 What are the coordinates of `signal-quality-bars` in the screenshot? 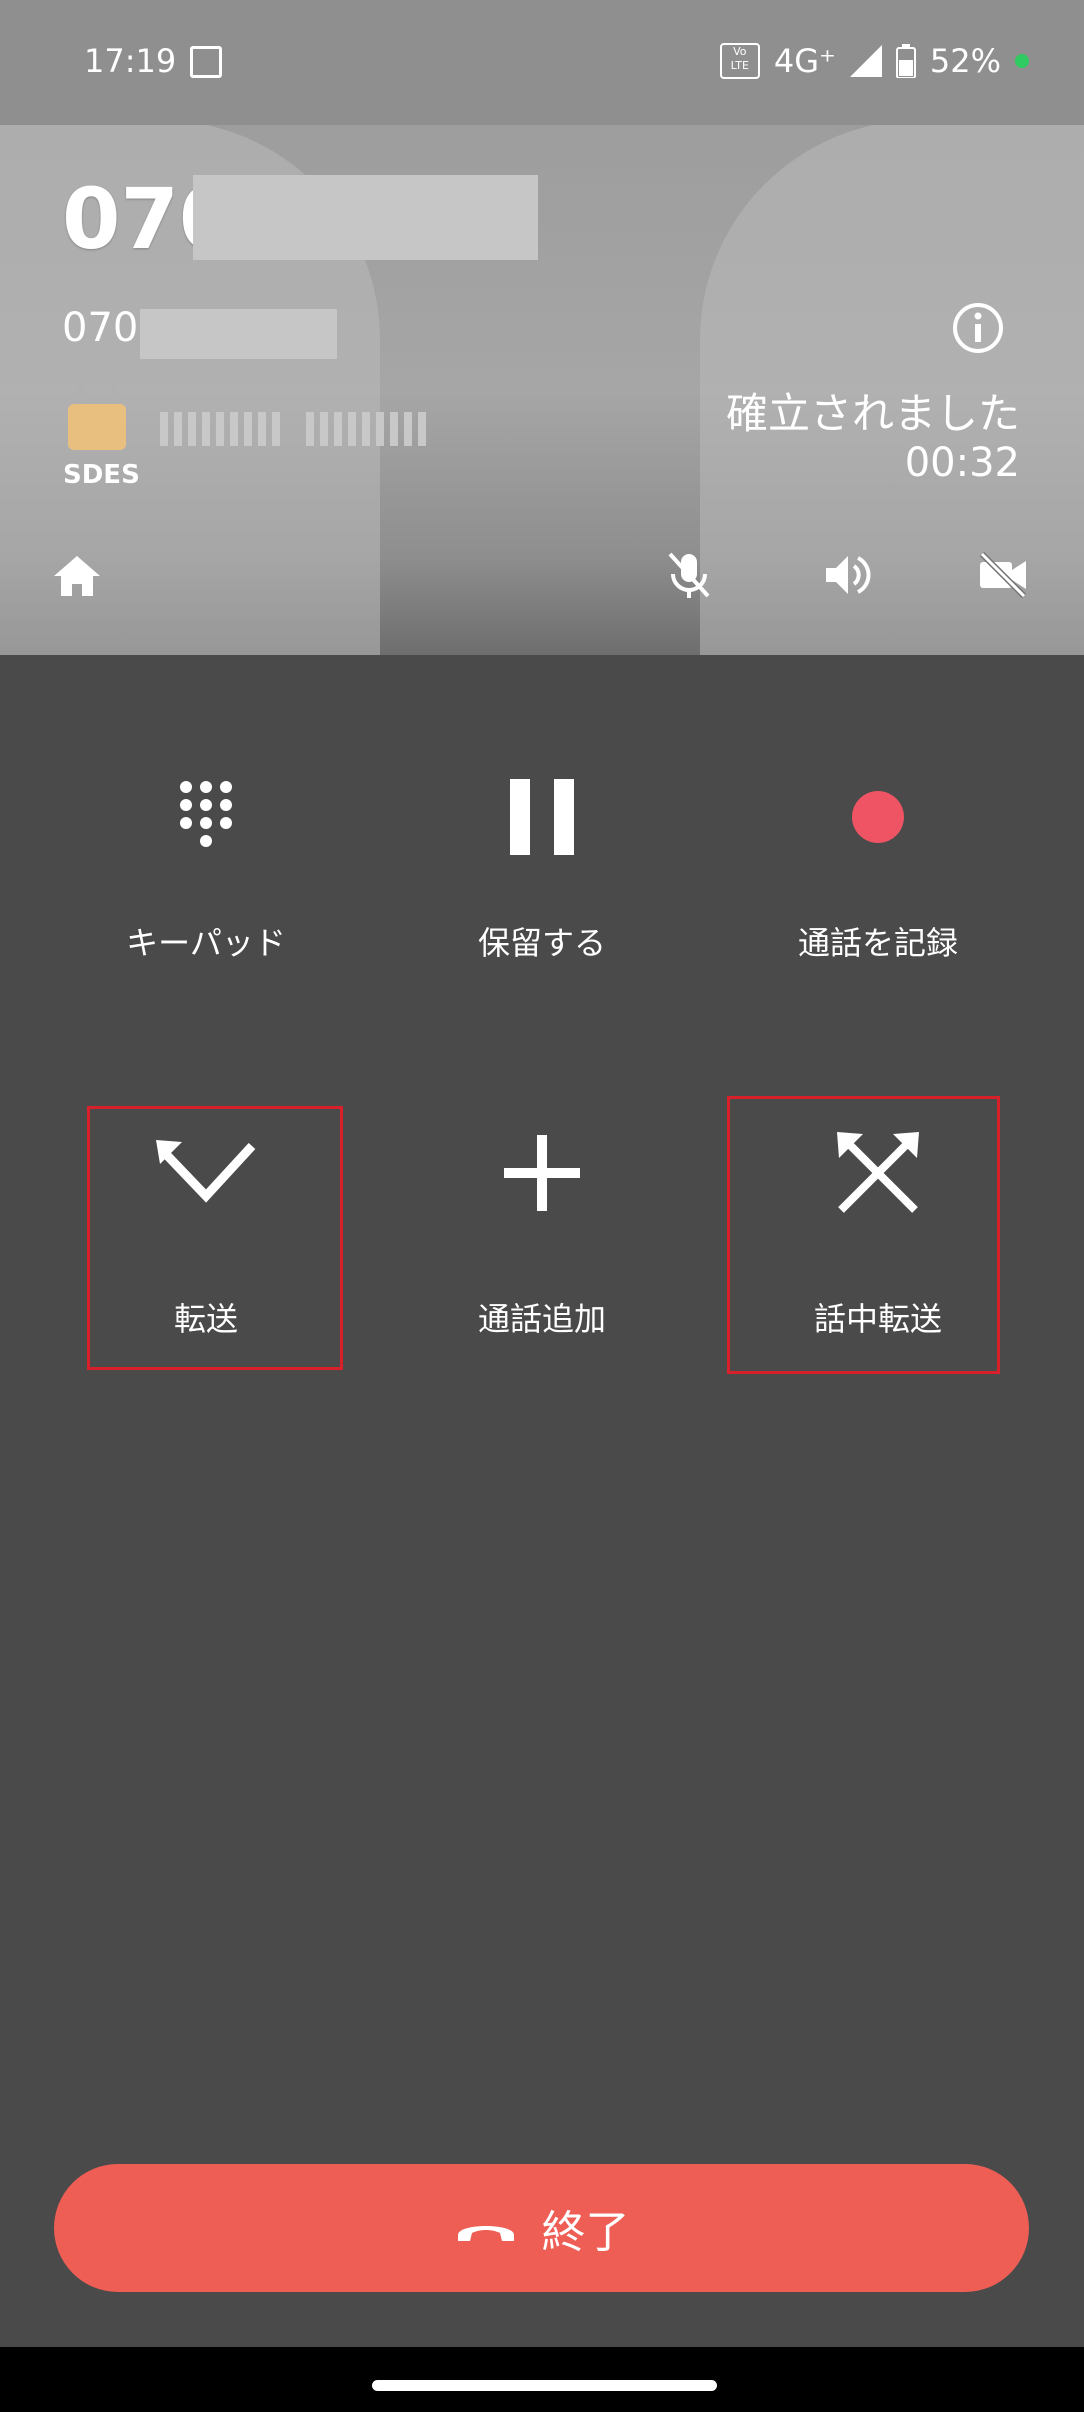 It's located at (220, 429).